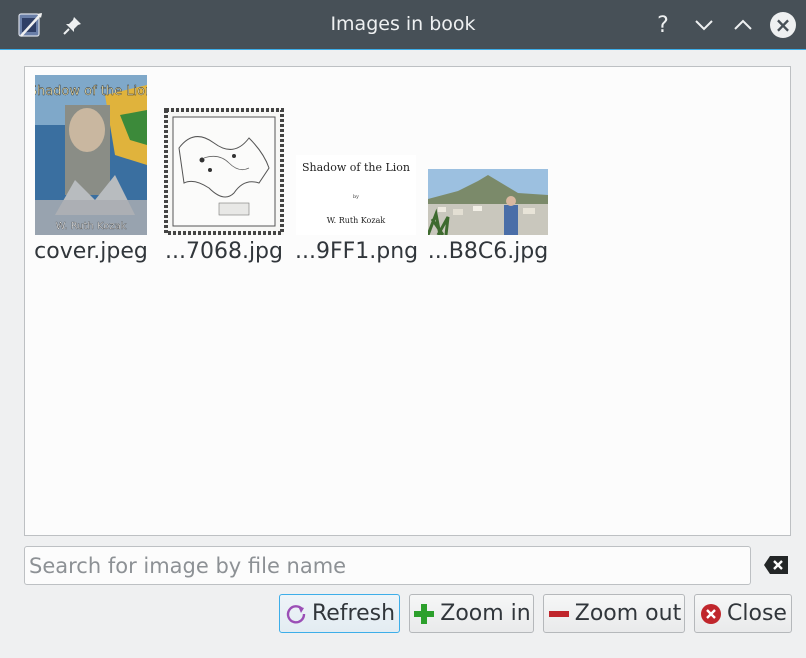 The height and width of the screenshot is (658, 806). What do you see at coordinates (488, 202) in the screenshot?
I see `photo-thumbnail` at bounding box center [488, 202].